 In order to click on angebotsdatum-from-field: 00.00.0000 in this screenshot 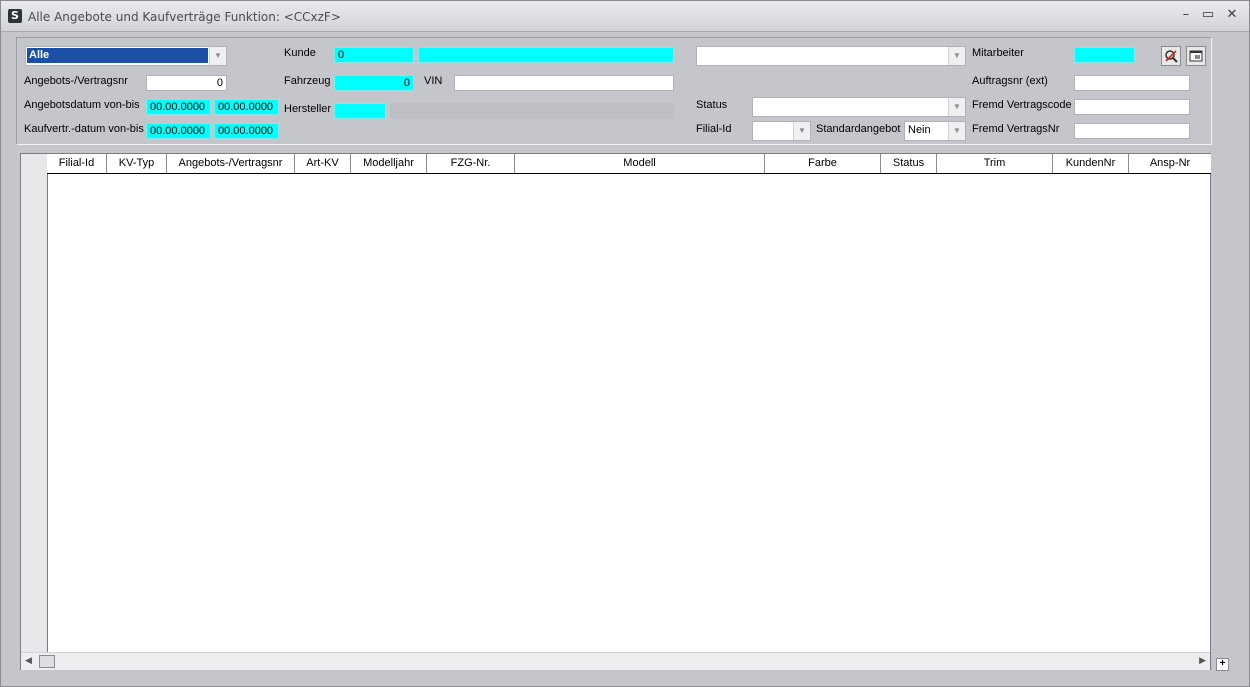, I will do `click(178, 107)`.